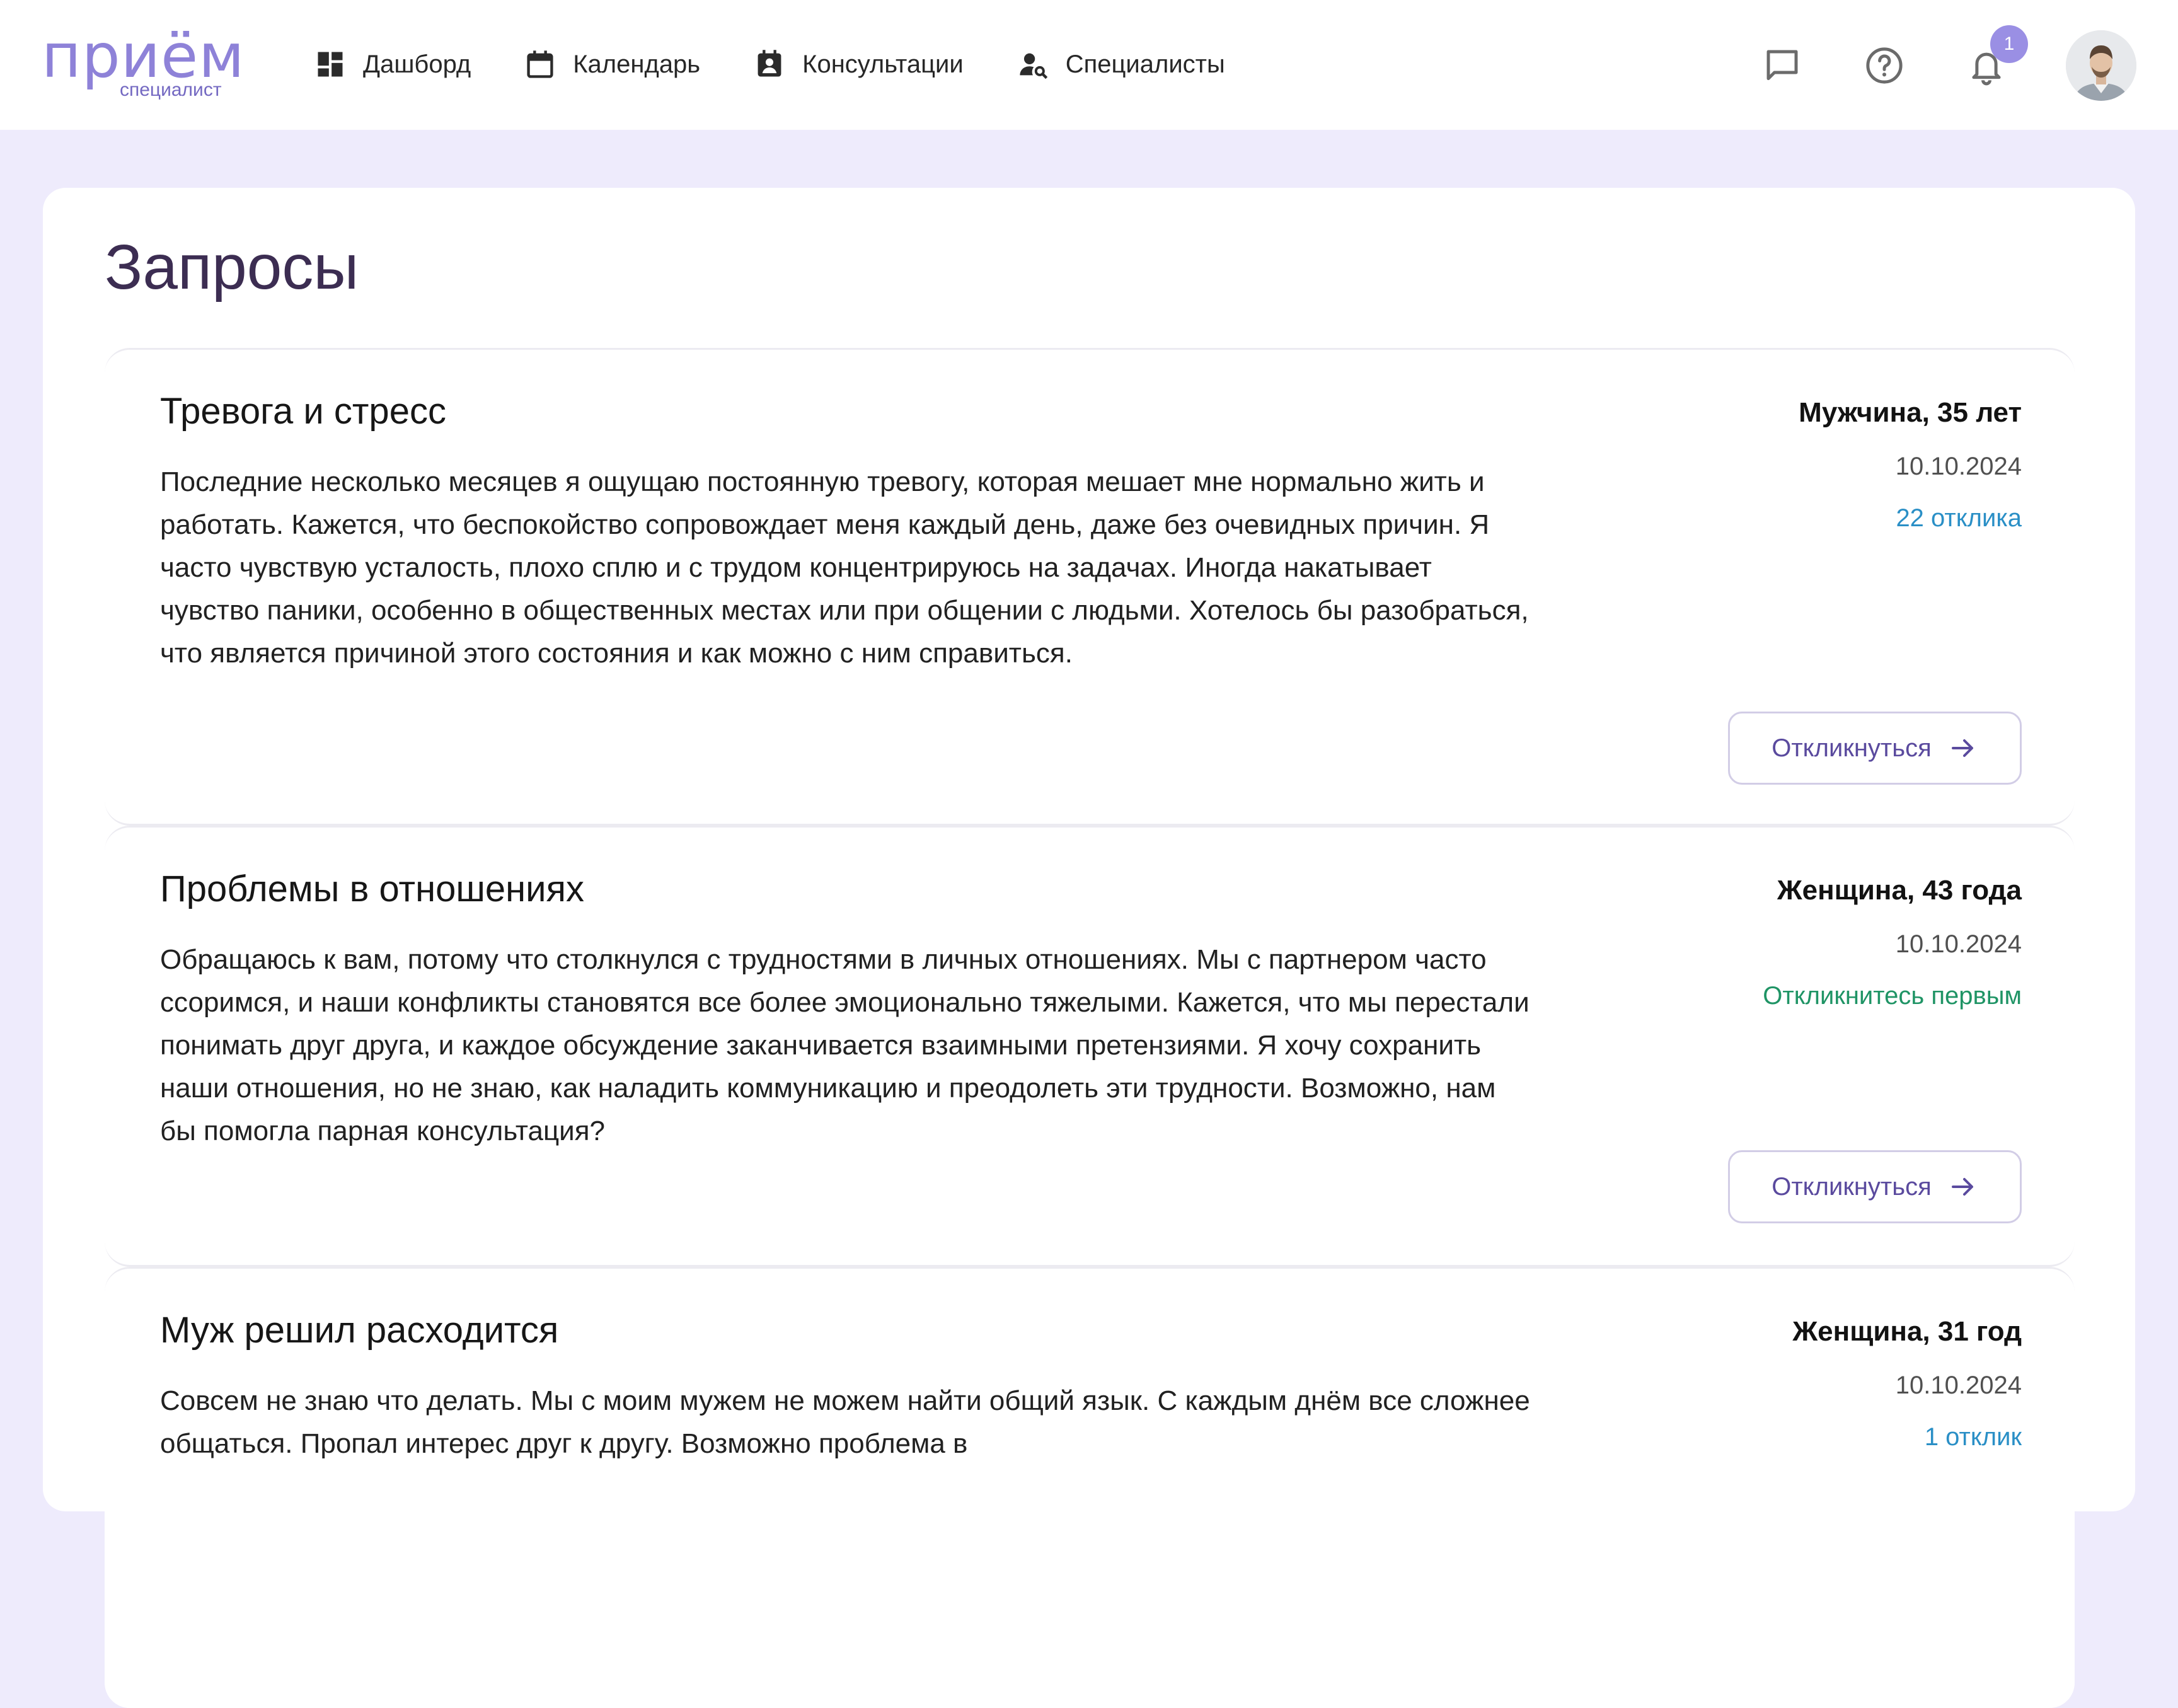 The image size is (2178, 1708). What do you see at coordinates (171, 89) in the screenshot?
I see `logo-subtitle: специалист` at bounding box center [171, 89].